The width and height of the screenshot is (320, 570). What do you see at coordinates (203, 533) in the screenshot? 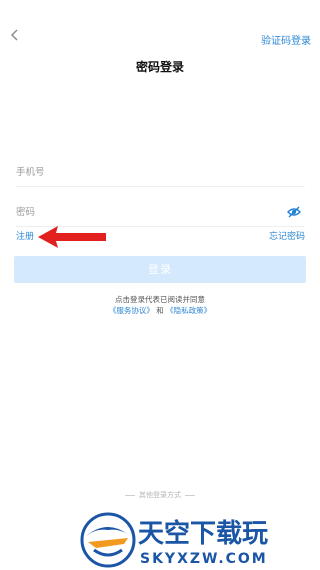
I see `watermark-cn: 天空下载玩` at bounding box center [203, 533].